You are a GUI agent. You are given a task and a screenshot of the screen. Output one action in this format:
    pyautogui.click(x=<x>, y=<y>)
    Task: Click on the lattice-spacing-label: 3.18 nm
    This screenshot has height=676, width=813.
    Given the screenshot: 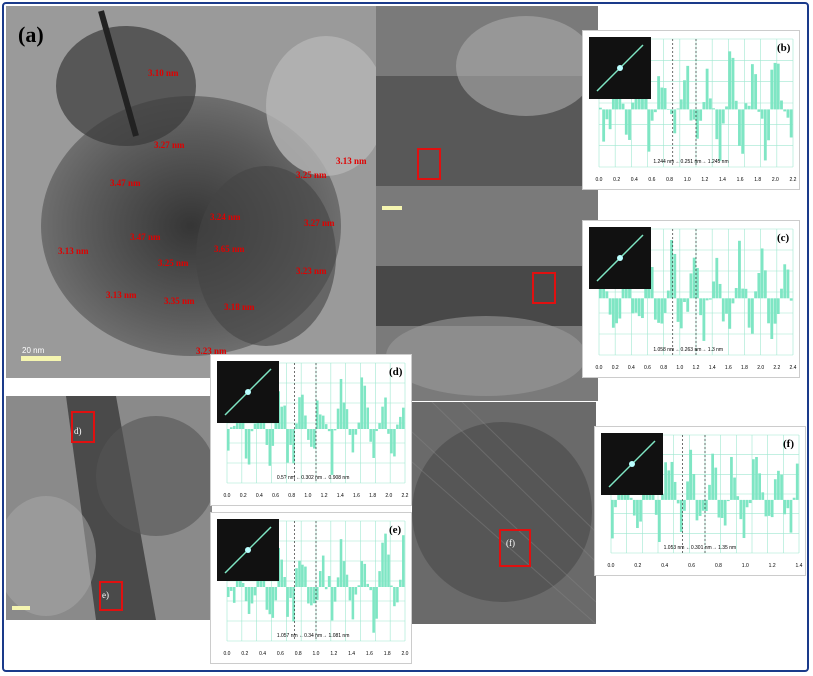 What is the action you would take?
    pyautogui.click(x=239, y=307)
    